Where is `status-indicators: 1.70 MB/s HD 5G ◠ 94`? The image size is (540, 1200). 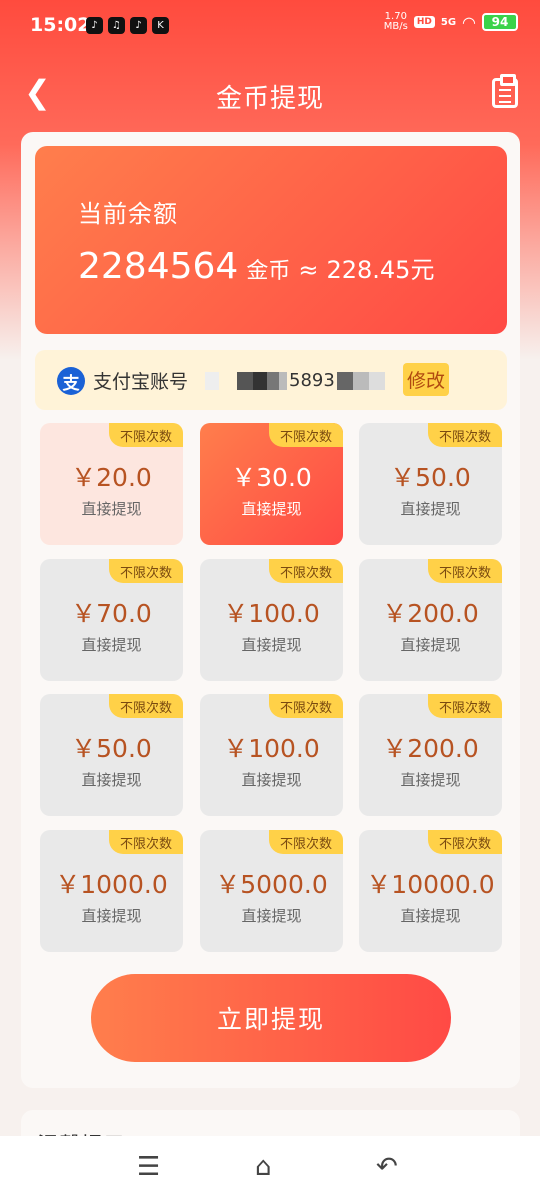 status-indicators: 1.70 MB/s HD 5G ◠ 94 is located at coordinates (451, 22).